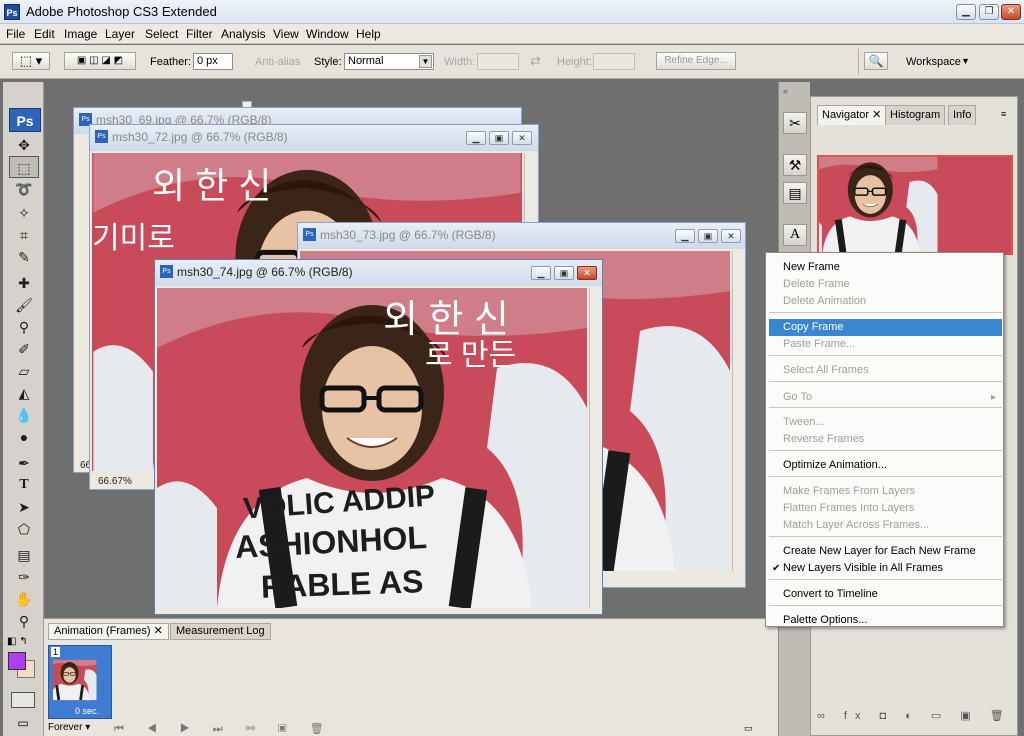 This screenshot has height=736, width=1024. I want to click on restore-button: ❐, so click(989, 12).